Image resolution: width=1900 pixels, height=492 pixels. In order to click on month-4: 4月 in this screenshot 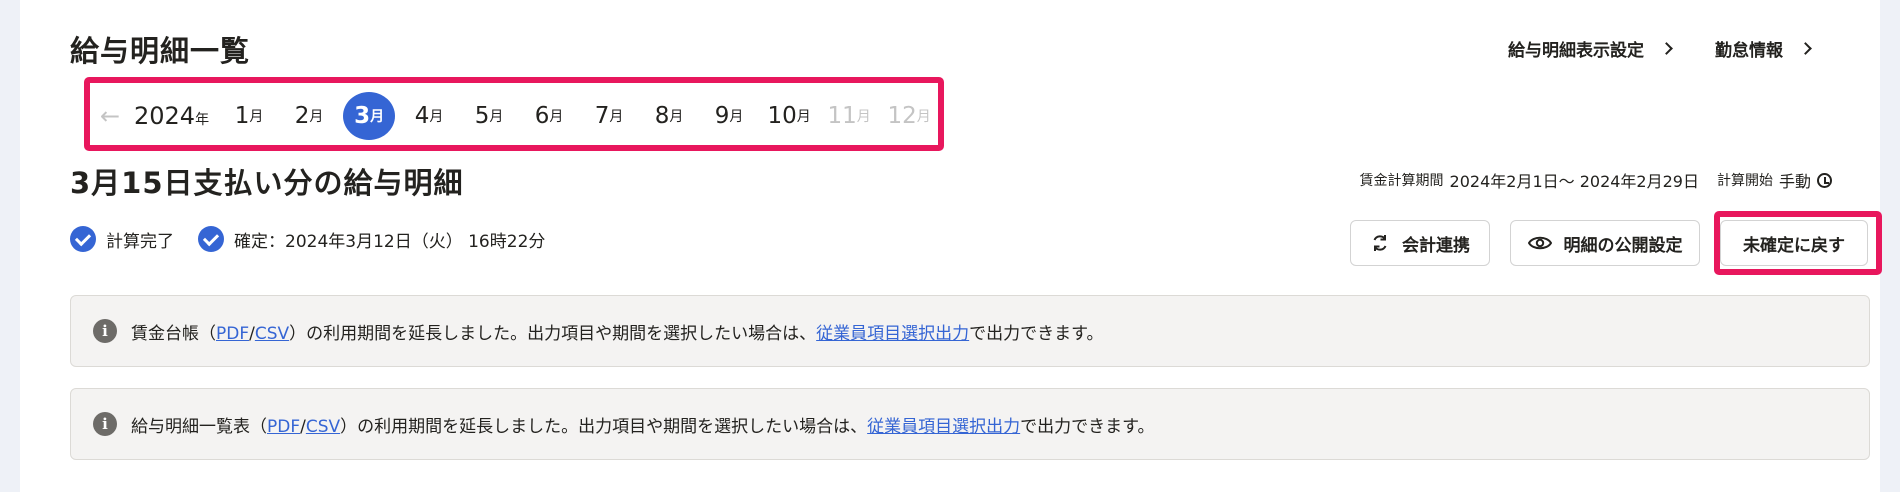, I will do `click(429, 116)`.